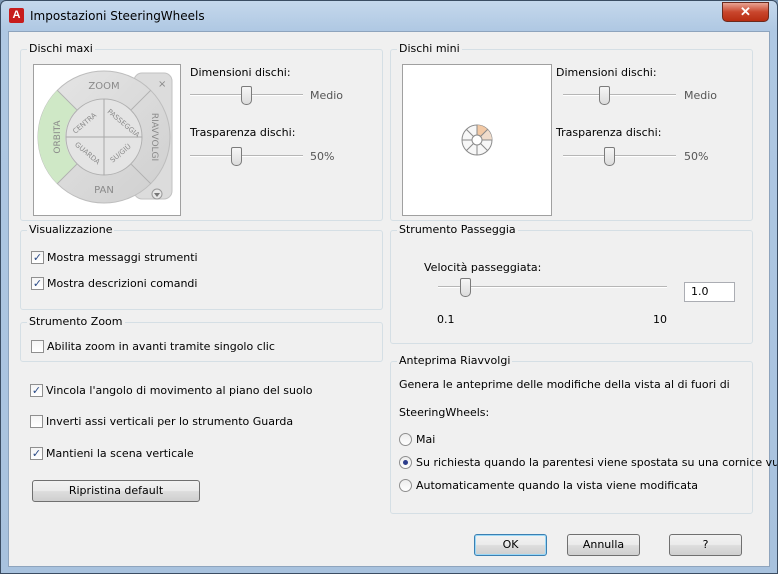 This screenshot has height=574, width=778. I want to click on close-button: ✕, so click(745, 12).